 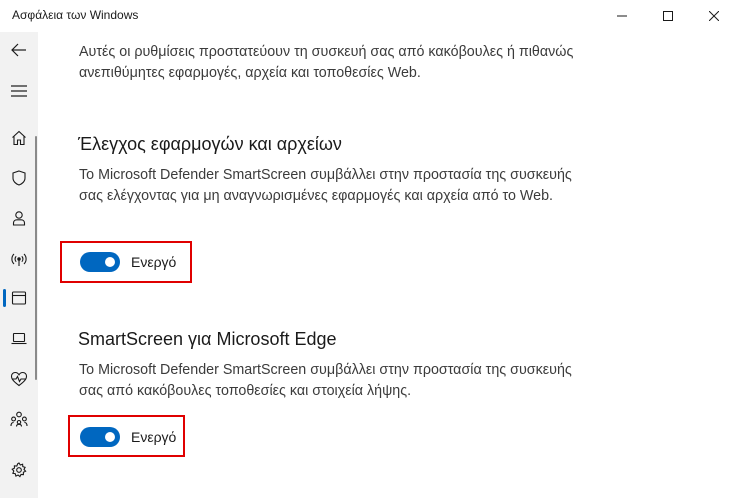 I want to click on close-icon, so click(x=714, y=16).